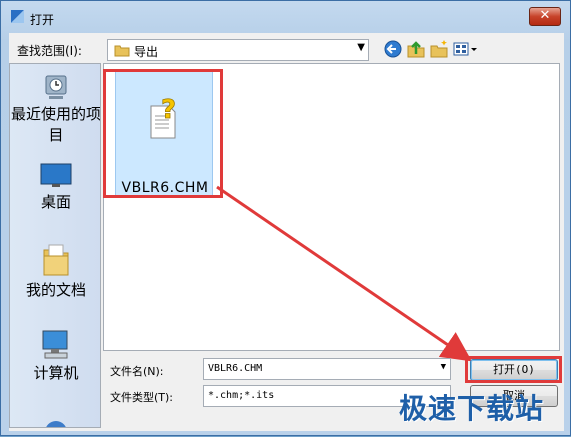  I want to click on annotation-highlight-open, so click(513, 369).